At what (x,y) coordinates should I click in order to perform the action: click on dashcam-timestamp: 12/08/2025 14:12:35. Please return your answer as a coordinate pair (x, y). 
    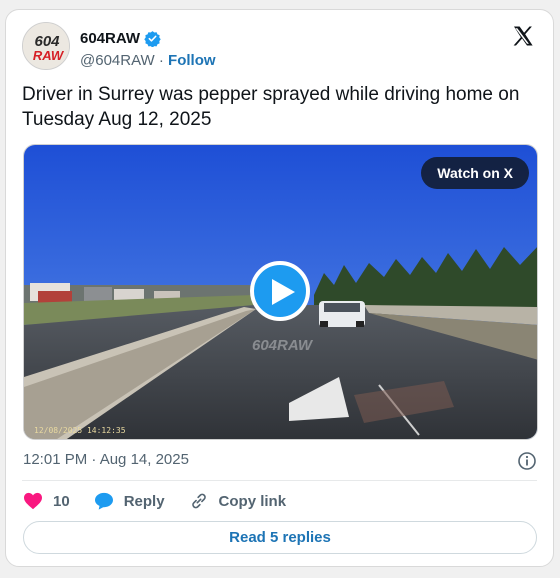
    Looking at the image, I should click on (80, 430).